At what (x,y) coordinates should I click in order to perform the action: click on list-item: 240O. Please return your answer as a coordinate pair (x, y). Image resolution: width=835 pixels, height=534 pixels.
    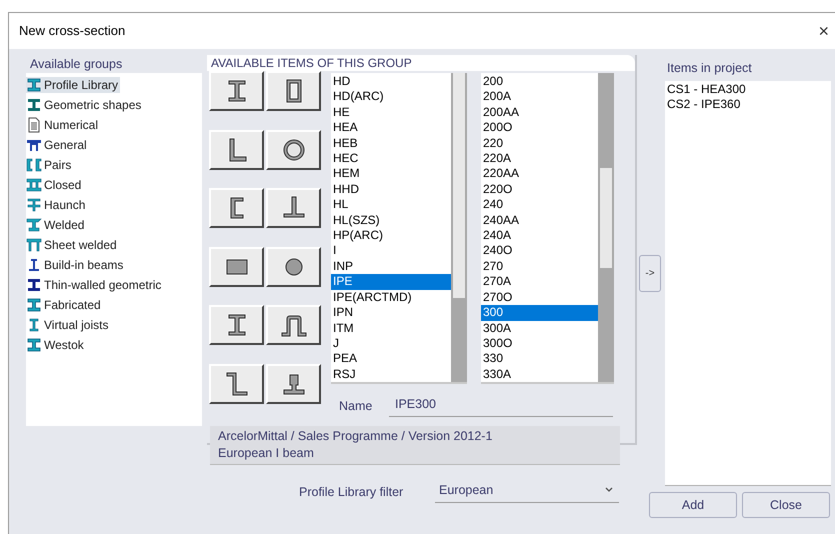
    Looking at the image, I should click on (539, 251).